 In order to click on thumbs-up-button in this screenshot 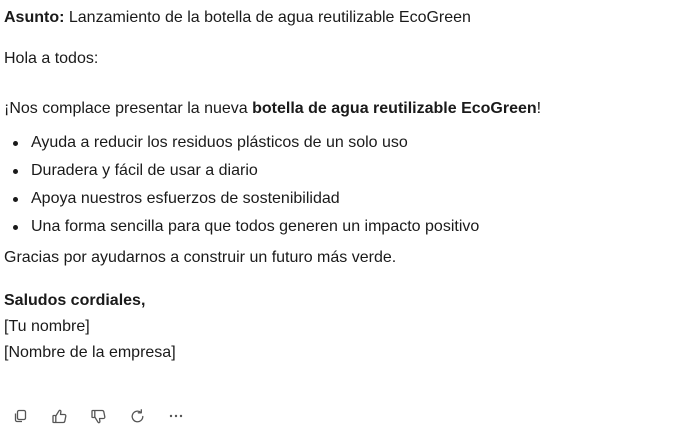, I will do `click(59, 416)`.